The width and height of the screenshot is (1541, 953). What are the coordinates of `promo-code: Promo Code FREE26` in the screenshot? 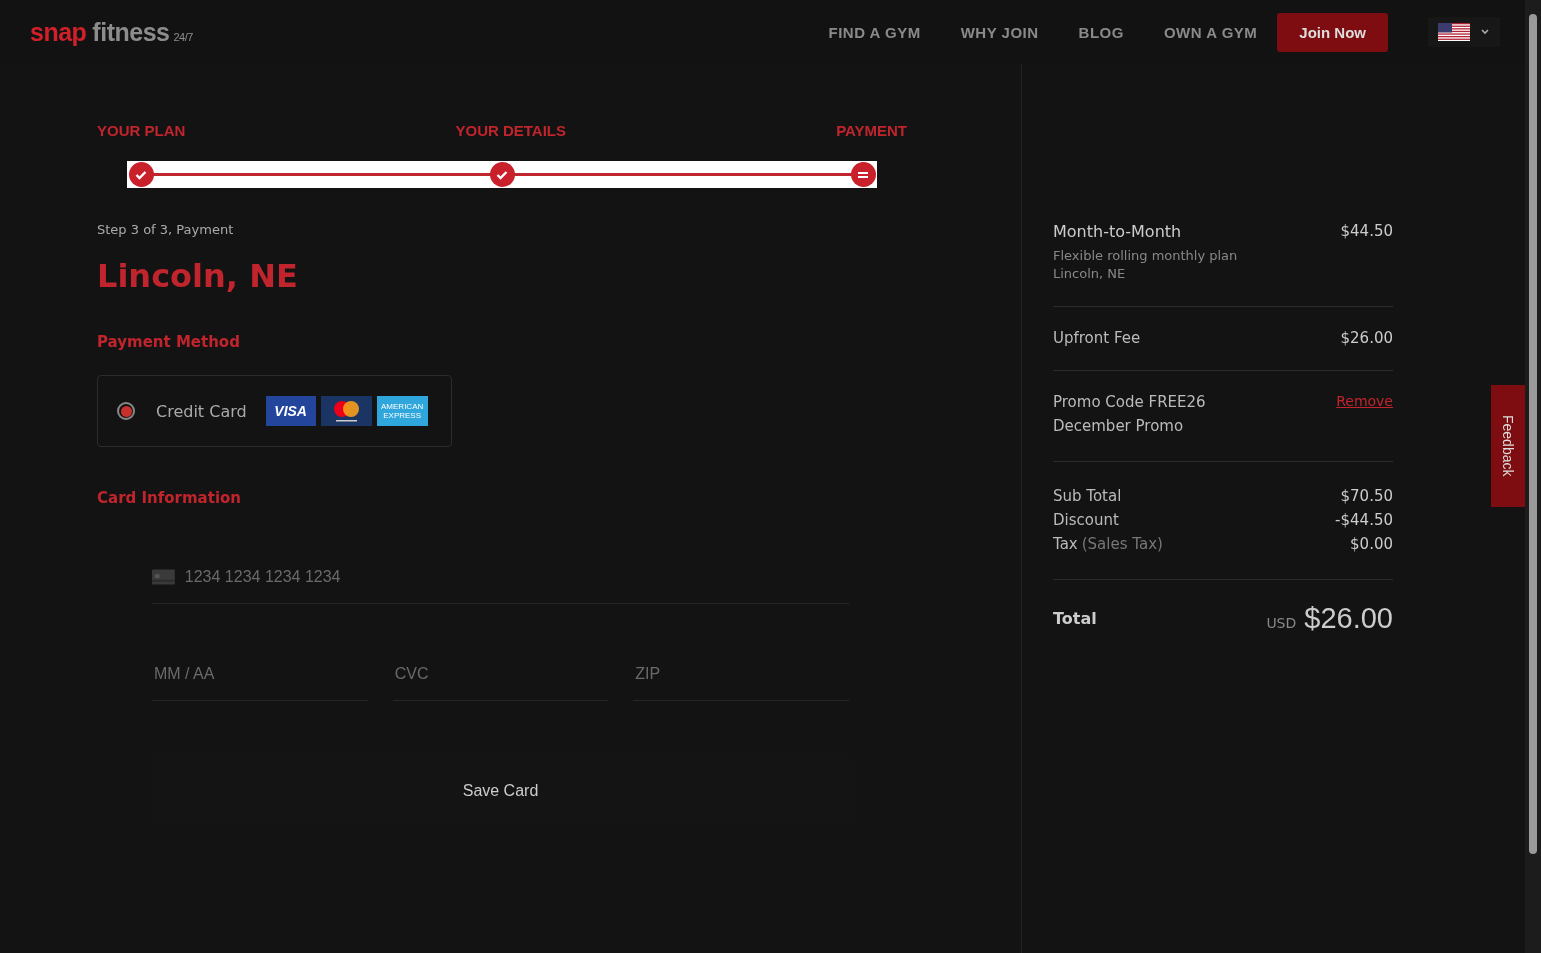 It's located at (1129, 402).